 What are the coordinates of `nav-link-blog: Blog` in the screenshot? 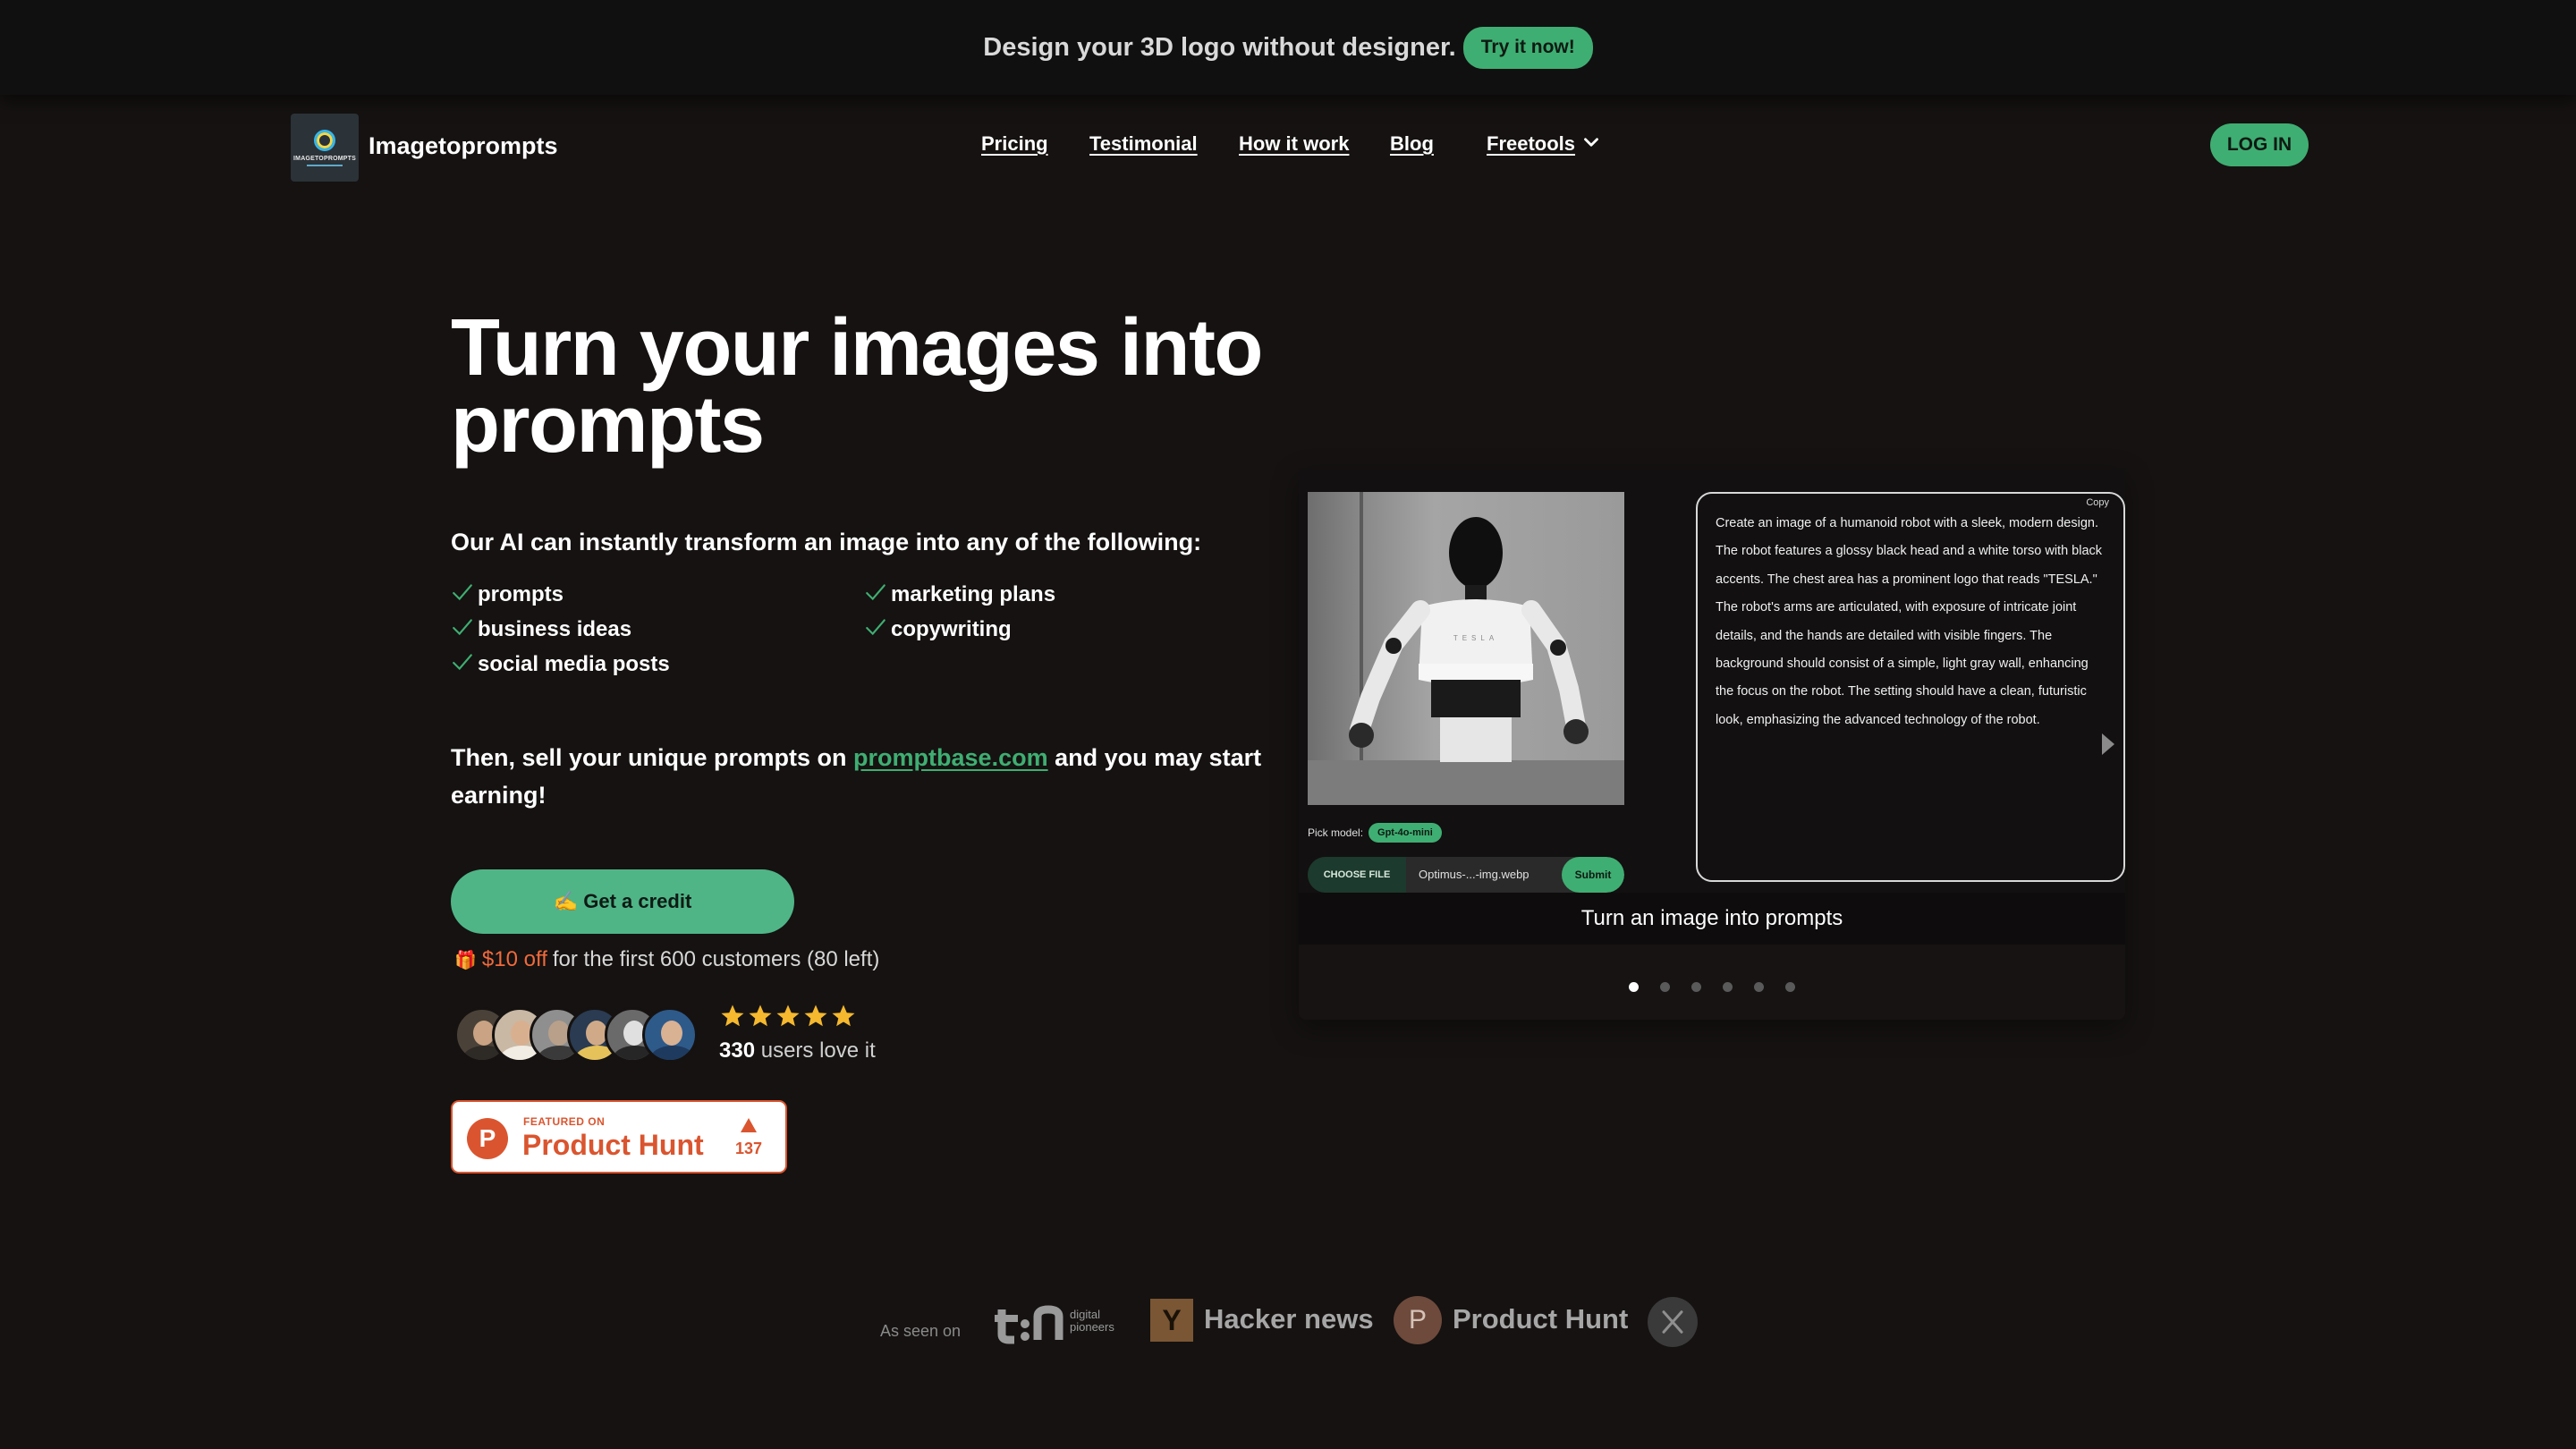 It's located at (1412, 144).